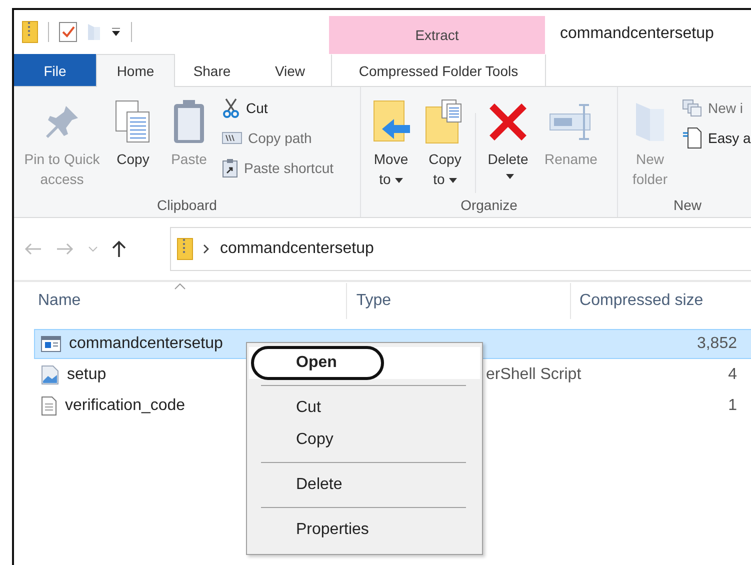 The image size is (751, 565). What do you see at coordinates (636, 34) in the screenshot?
I see `window-title: commandcentersetup` at bounding box center [636, 34].